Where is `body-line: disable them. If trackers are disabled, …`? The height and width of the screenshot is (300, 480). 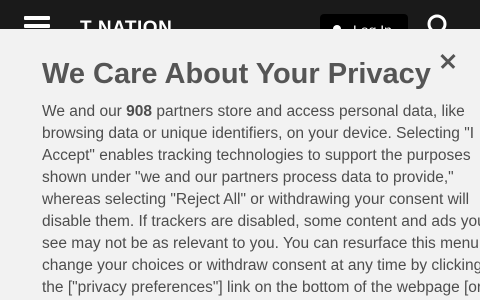
body-line: disable them. If trackers are disabled, … is located at coordinates (261, 221).